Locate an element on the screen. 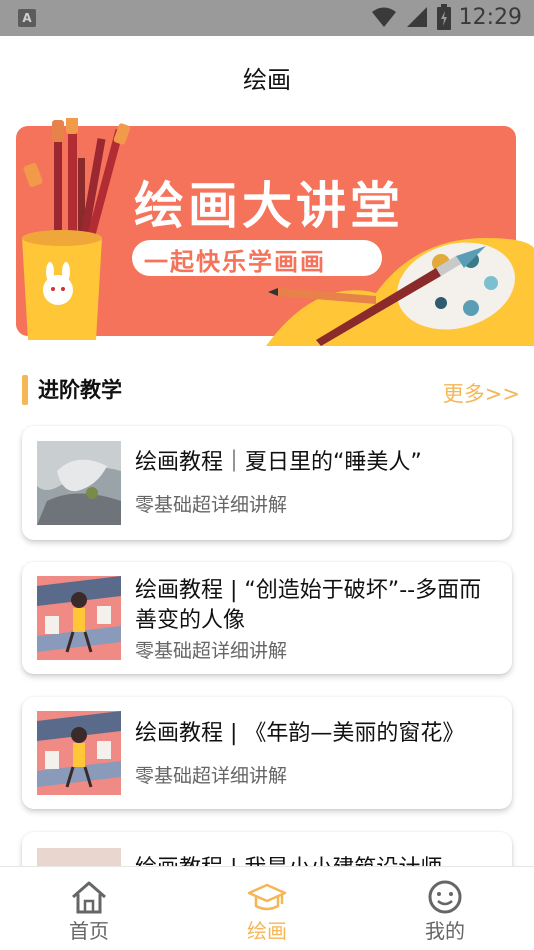 The image size is (534, 950). smiley-icon is located at coordinates (445, 897).